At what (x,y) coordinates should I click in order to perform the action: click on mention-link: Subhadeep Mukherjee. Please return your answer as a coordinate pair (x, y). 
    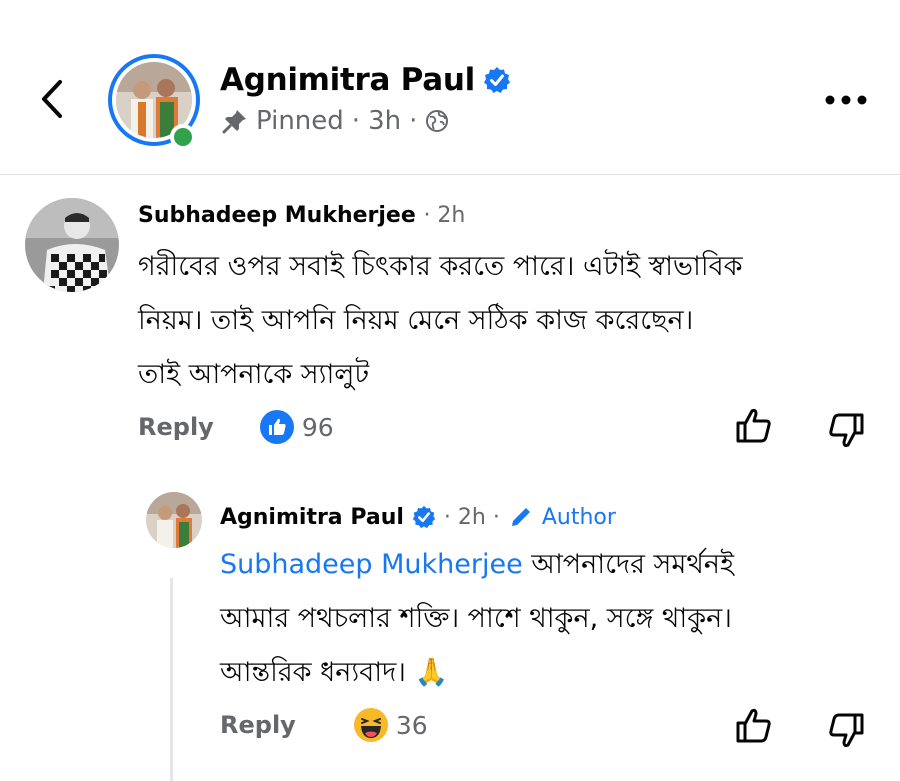
    Looking at the image, I should click on (371, 564).